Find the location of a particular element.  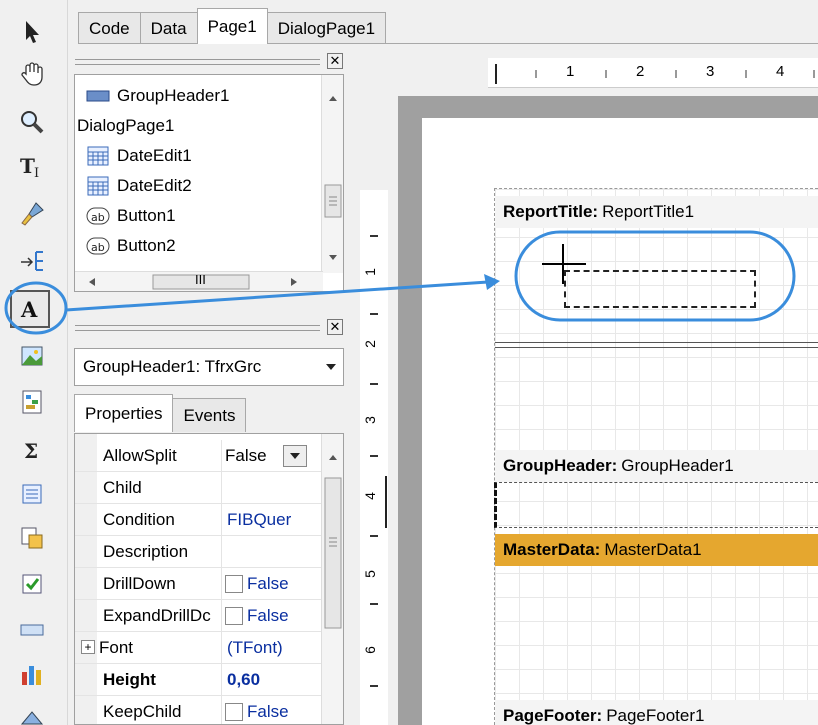

band-icon is located at coordinates (98, 96).